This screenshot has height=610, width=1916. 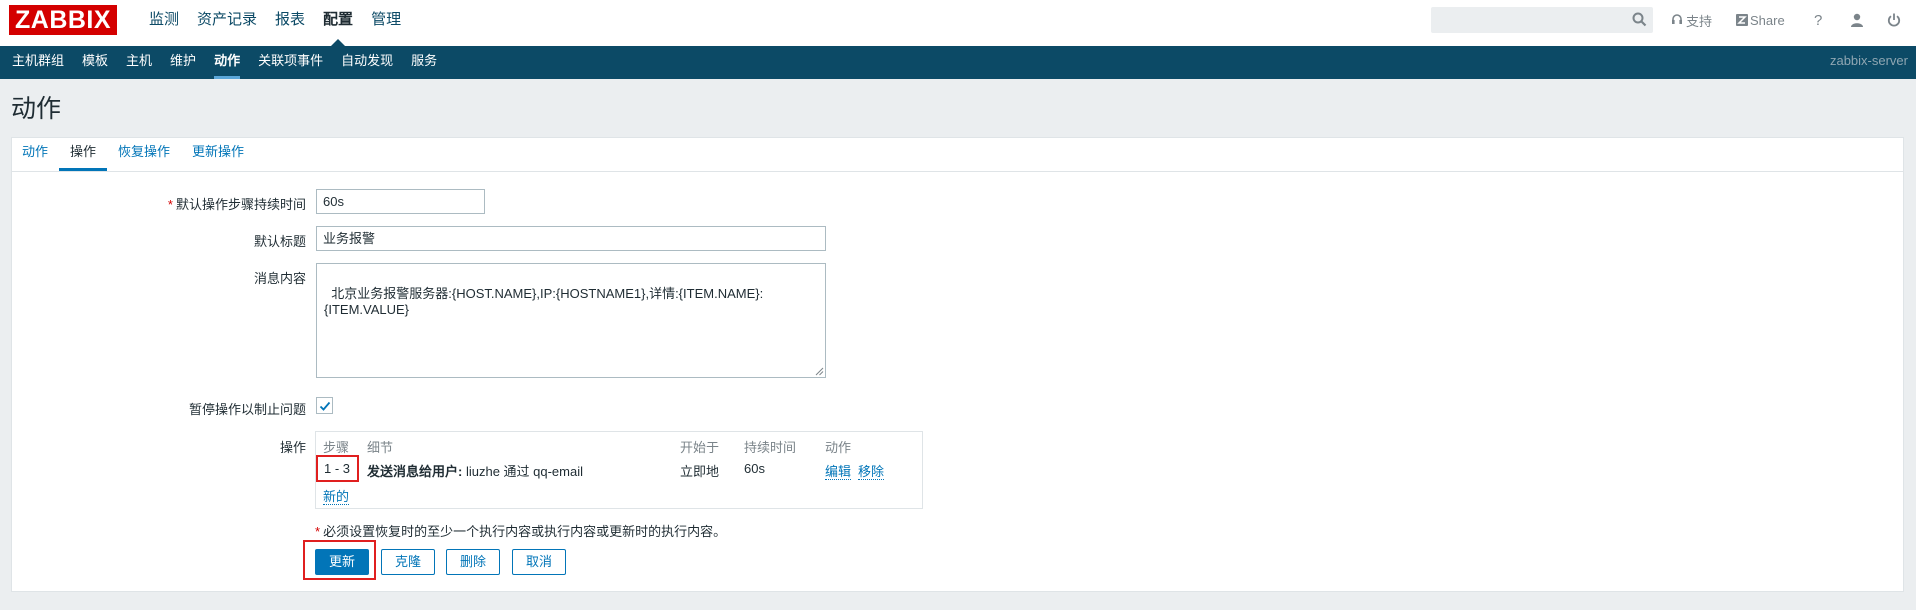 What do you see at coordinates (183, 62) in the screenshot?
I see `submenu-maintenance: 维护` at bounding box center [183, 62].